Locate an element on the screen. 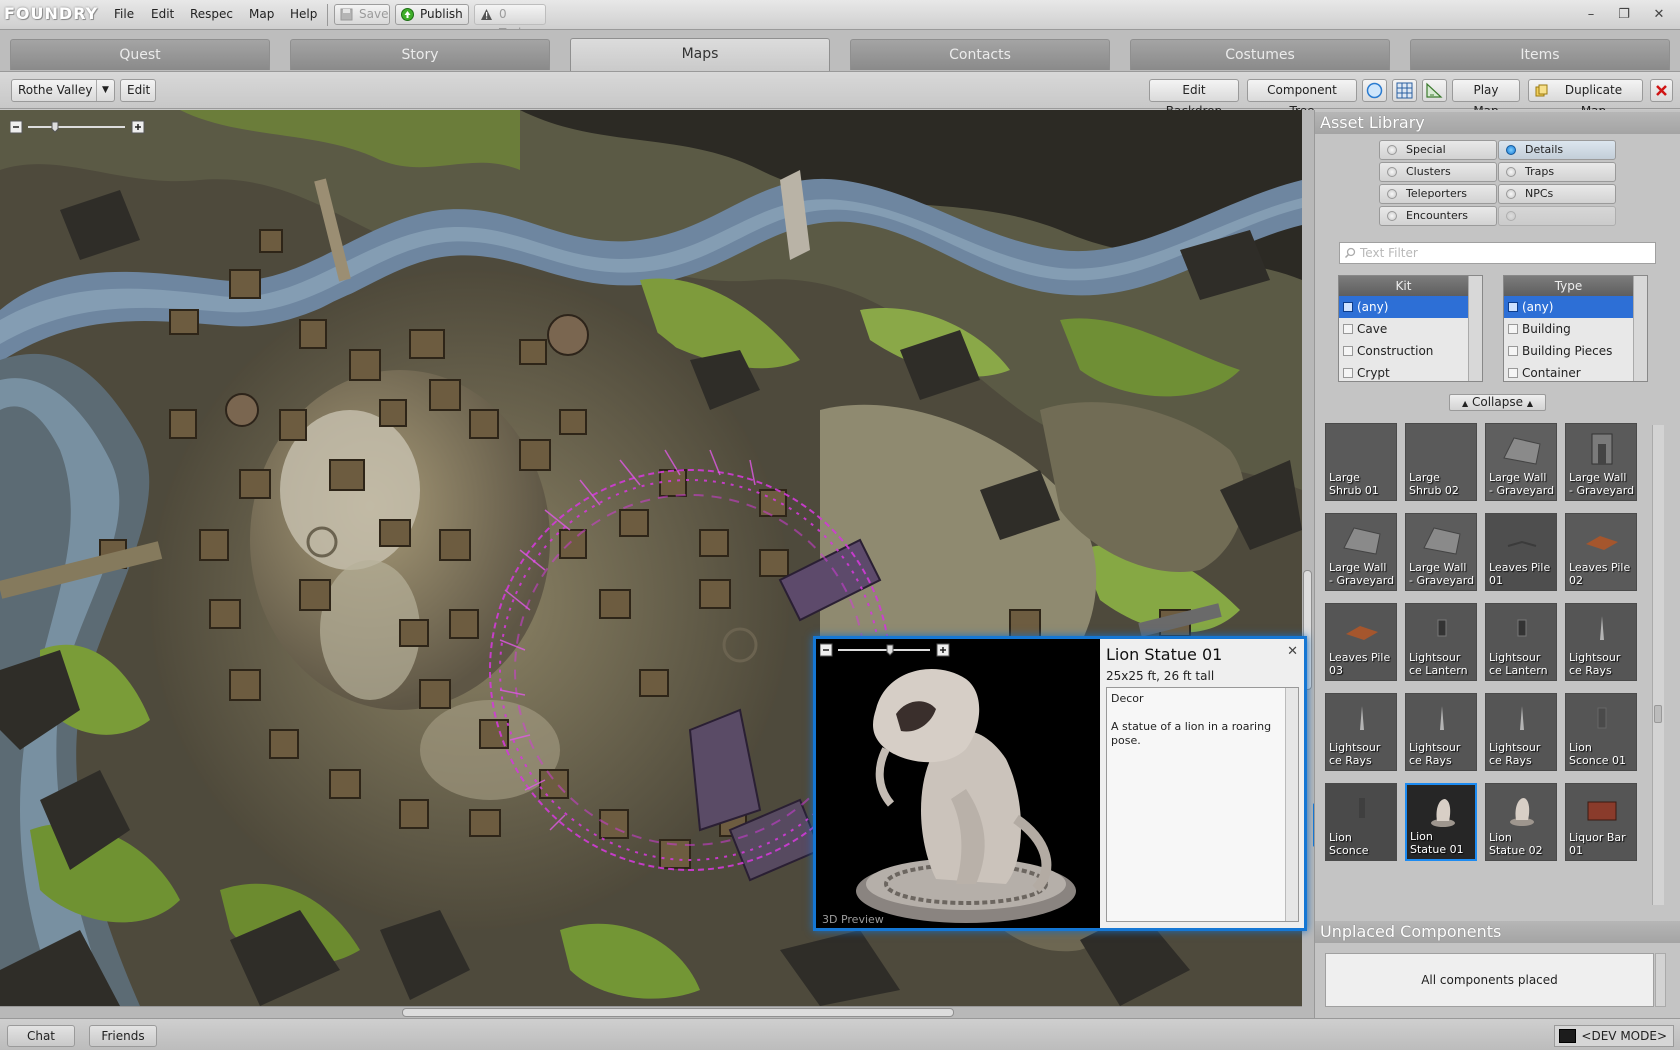 This screenshot has width=1680, height=1050. type-item-building-pieces: Building Pieces is located at coordinates (1568, 351).